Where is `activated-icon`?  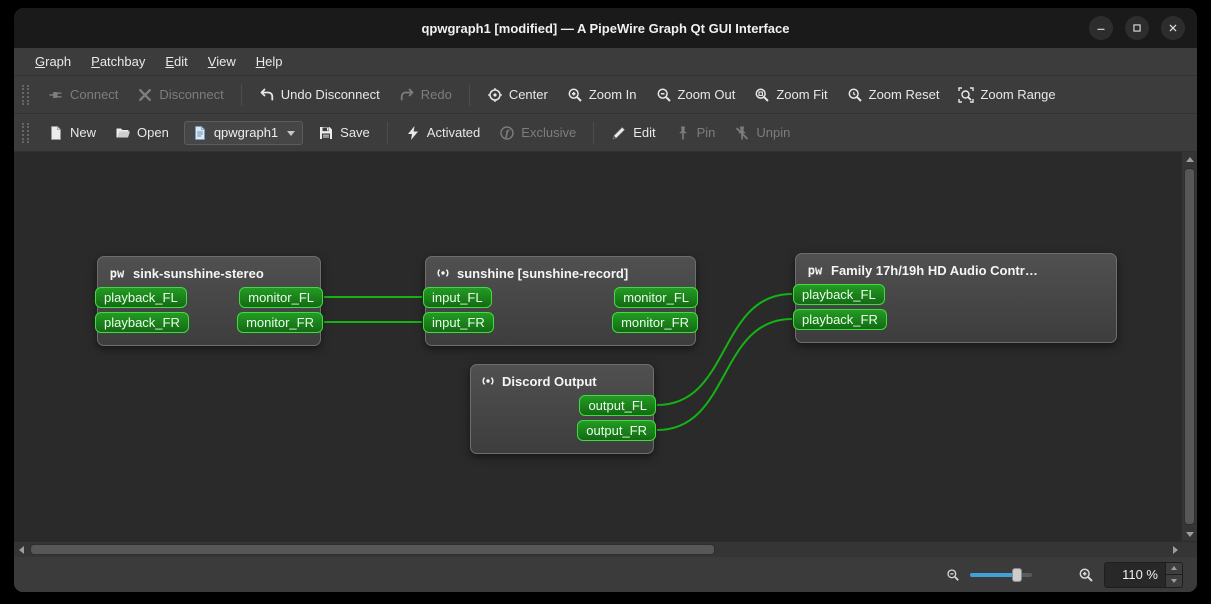
activated-icon is located at coordinates (413, 133).